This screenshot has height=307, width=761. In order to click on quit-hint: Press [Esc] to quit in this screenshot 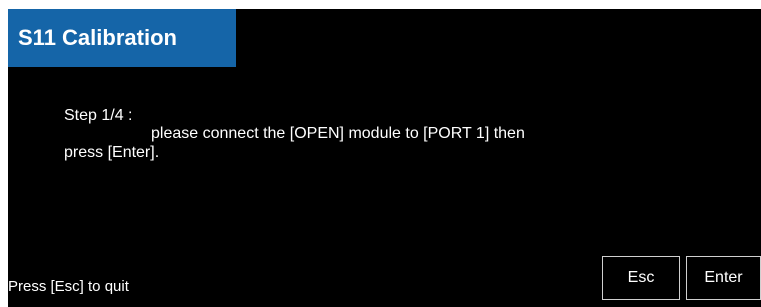, I will do `click(68, 286)`.